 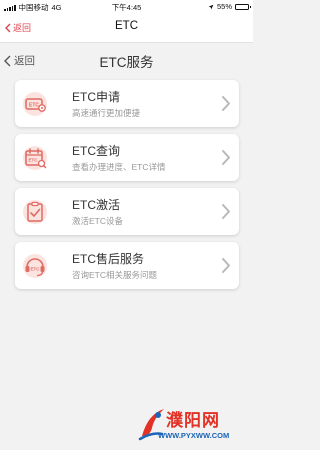 I want to click on page-header: 返回 ETC服务, so click(x=126, y=59).